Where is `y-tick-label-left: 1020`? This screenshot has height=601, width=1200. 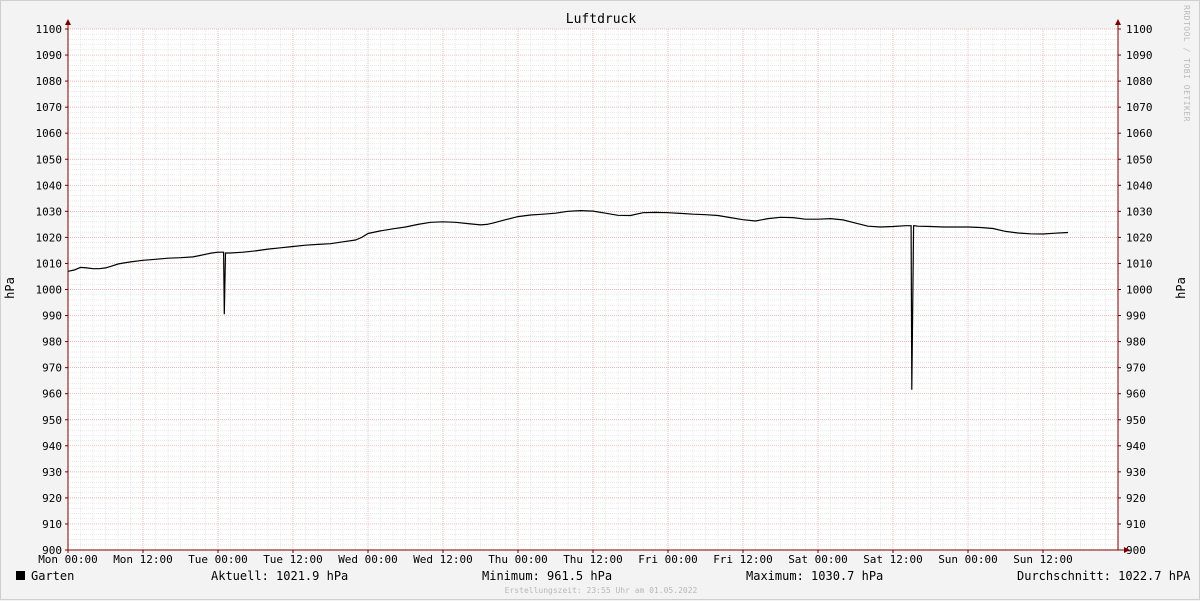 y-tick-label-left: 1020 is located at coordinates (49, 237).